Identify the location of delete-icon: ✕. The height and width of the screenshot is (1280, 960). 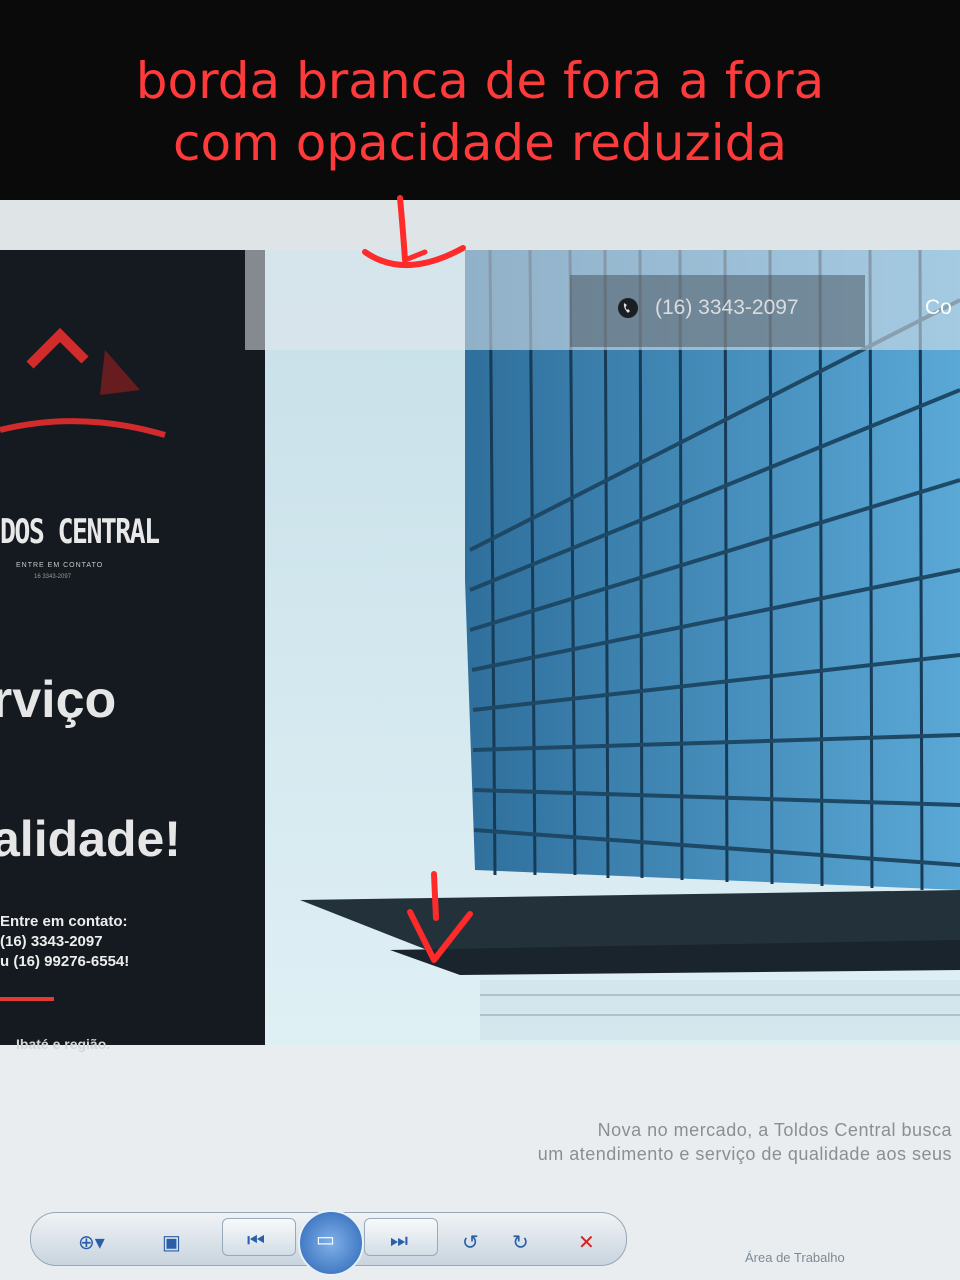
(586, 1242).